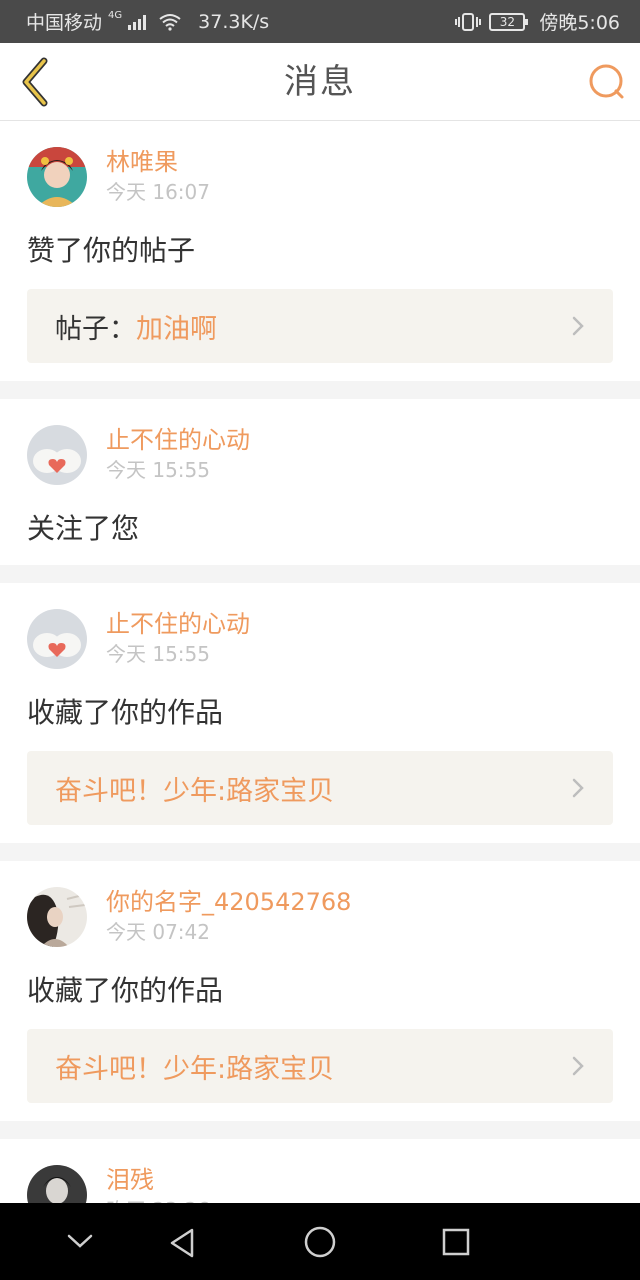  Describe the element at coordinates (176, 329) in the screenshot. I see `ref-title: 加油啊` at that location.